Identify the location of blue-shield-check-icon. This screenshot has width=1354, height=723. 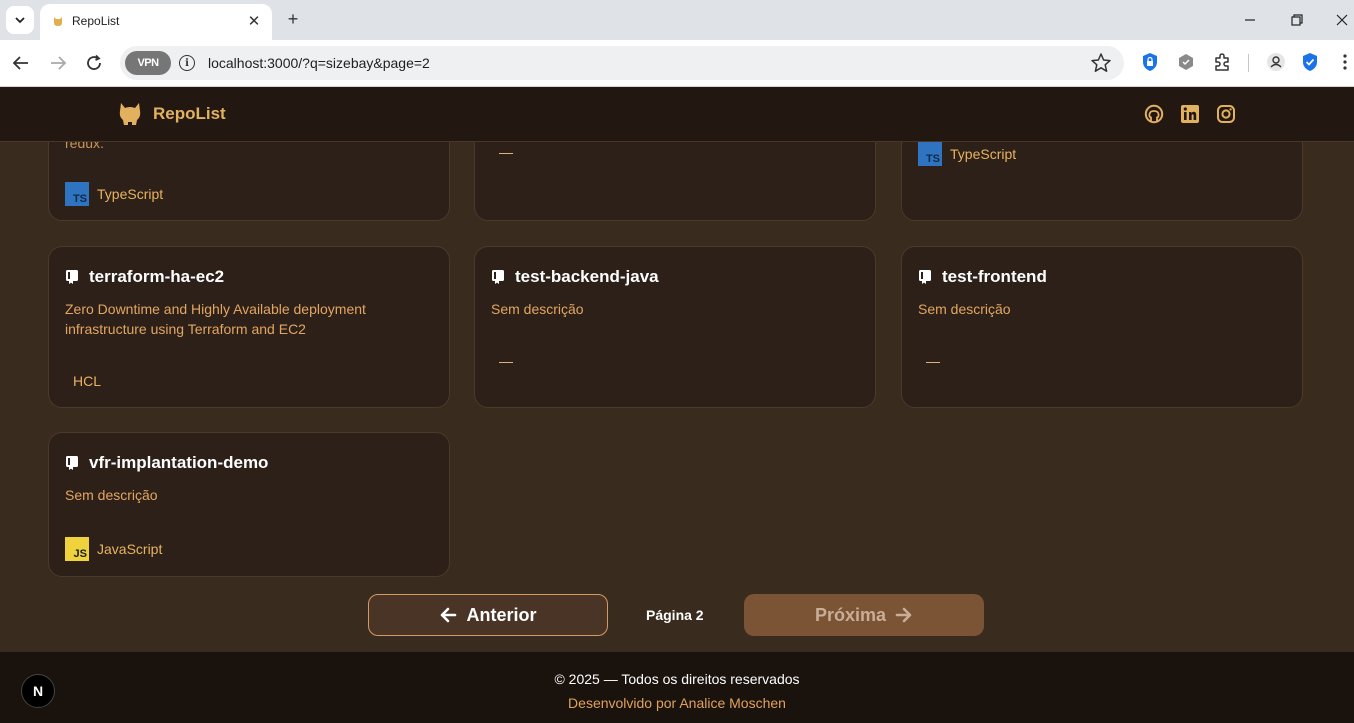
(1310, 62).